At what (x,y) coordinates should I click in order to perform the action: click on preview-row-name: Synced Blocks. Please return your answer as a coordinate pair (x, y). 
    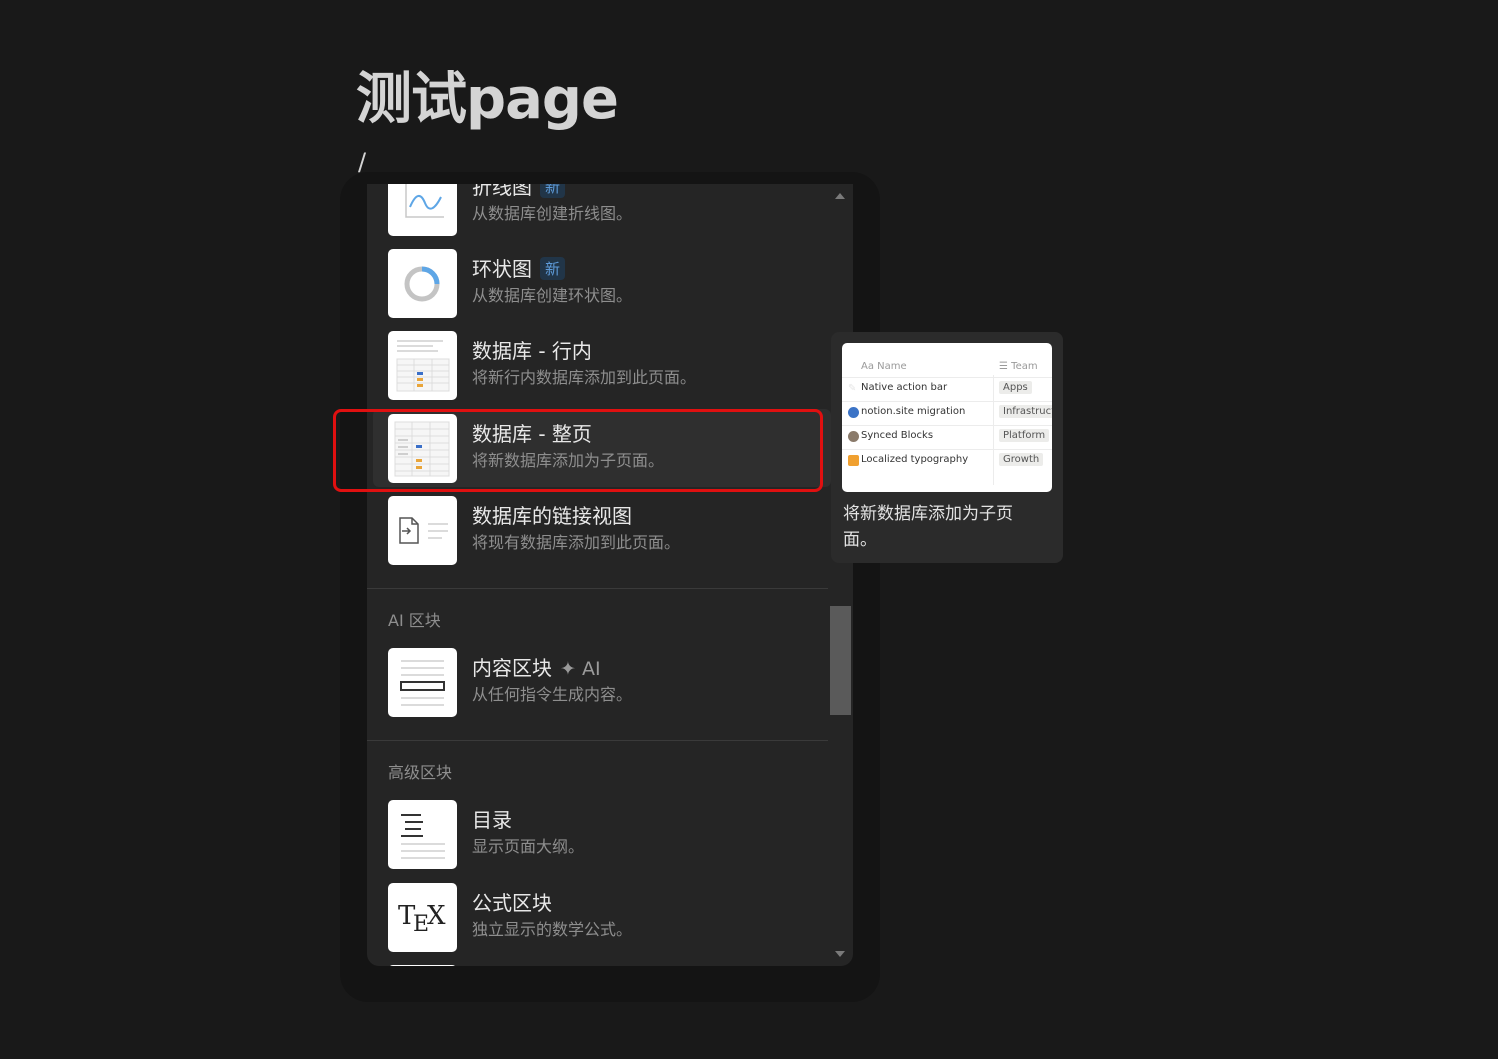
    Looking at the image, I should click on (897, 435).